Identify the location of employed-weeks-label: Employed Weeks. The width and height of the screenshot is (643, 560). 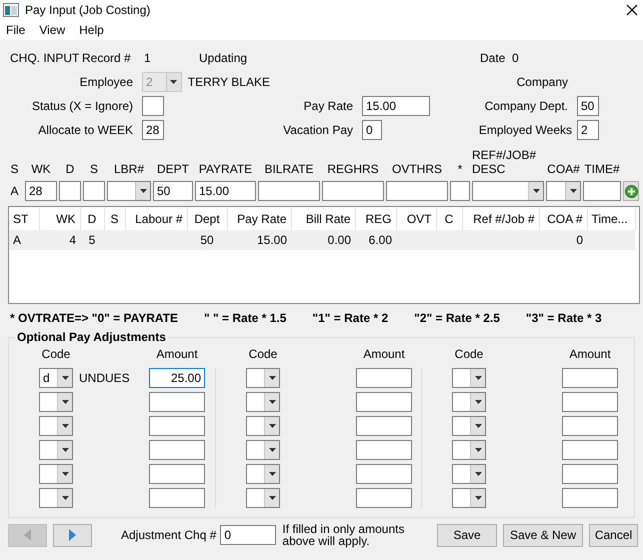
(525, 130).